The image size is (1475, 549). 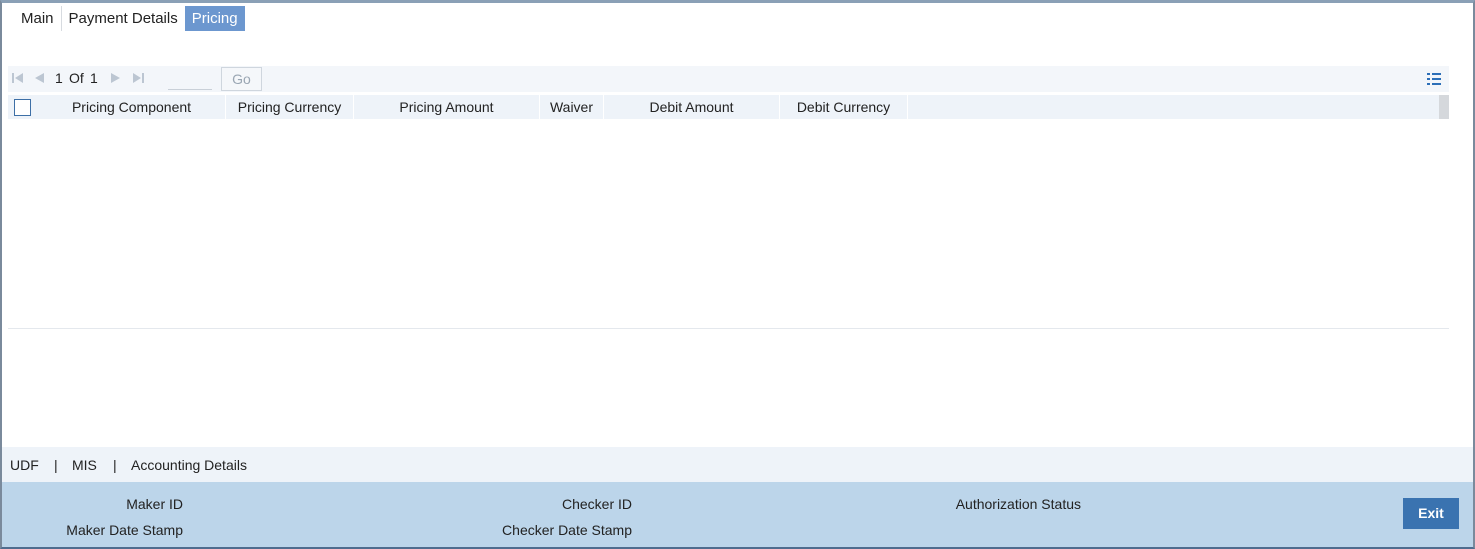 What do you see at coordinates (116, 79) in the screenshot?
I see `next-page-icon` at bounding box center [116, 79].